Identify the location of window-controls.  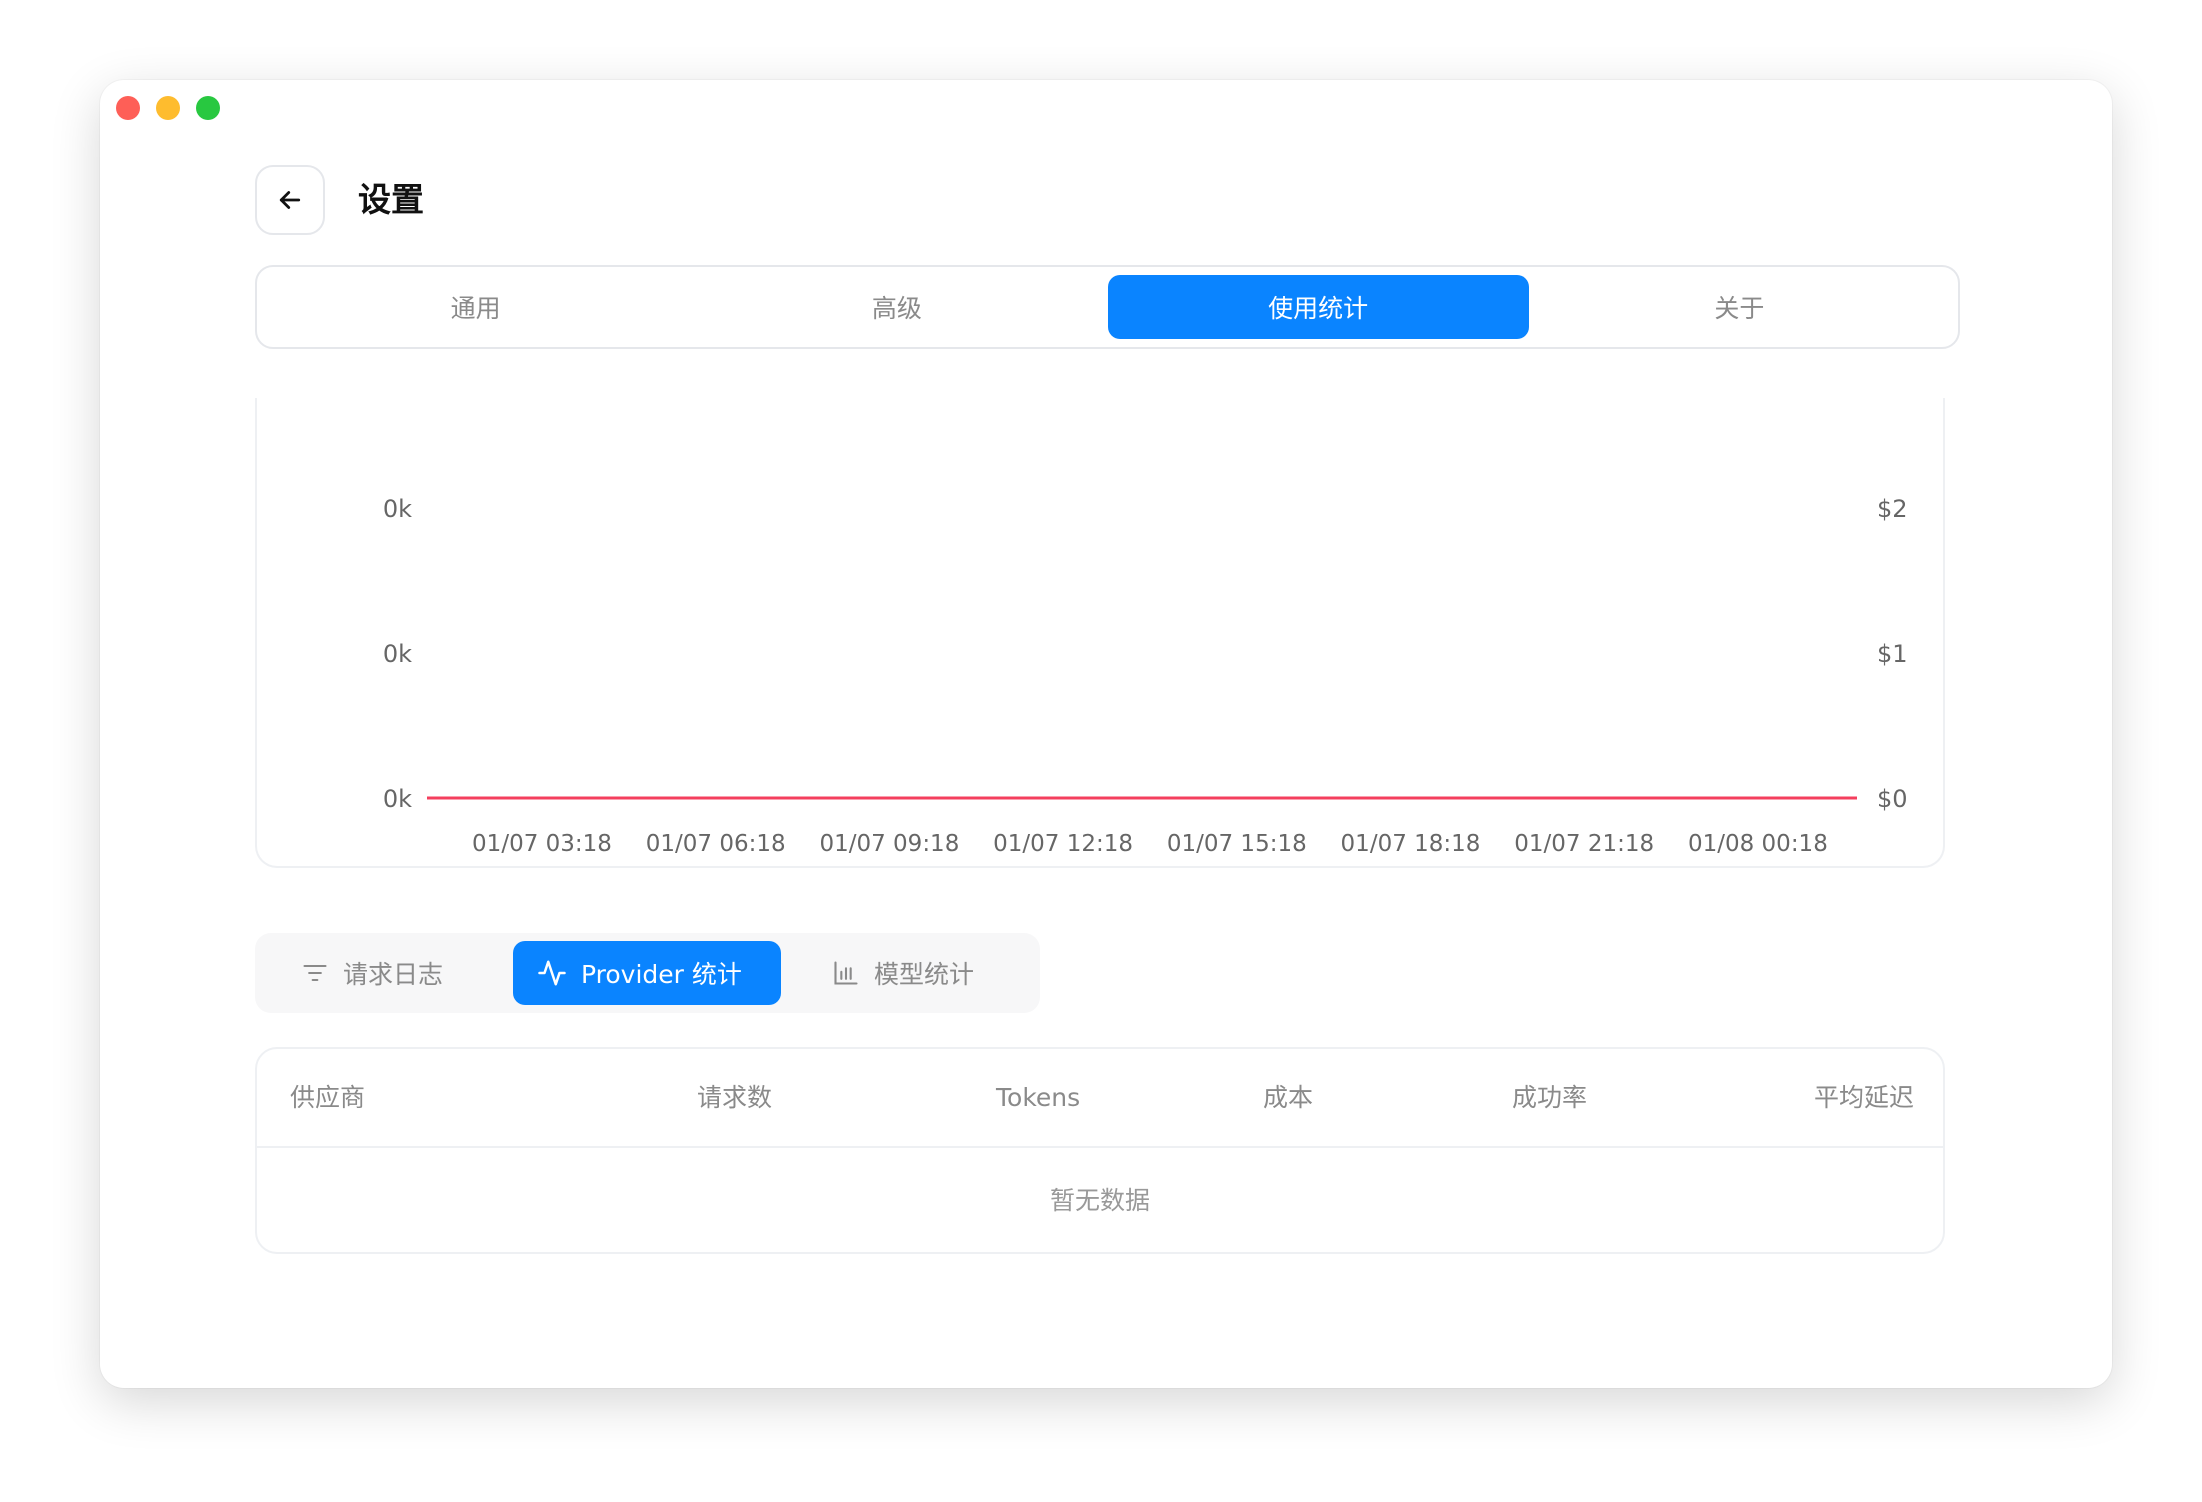
(168, 108).